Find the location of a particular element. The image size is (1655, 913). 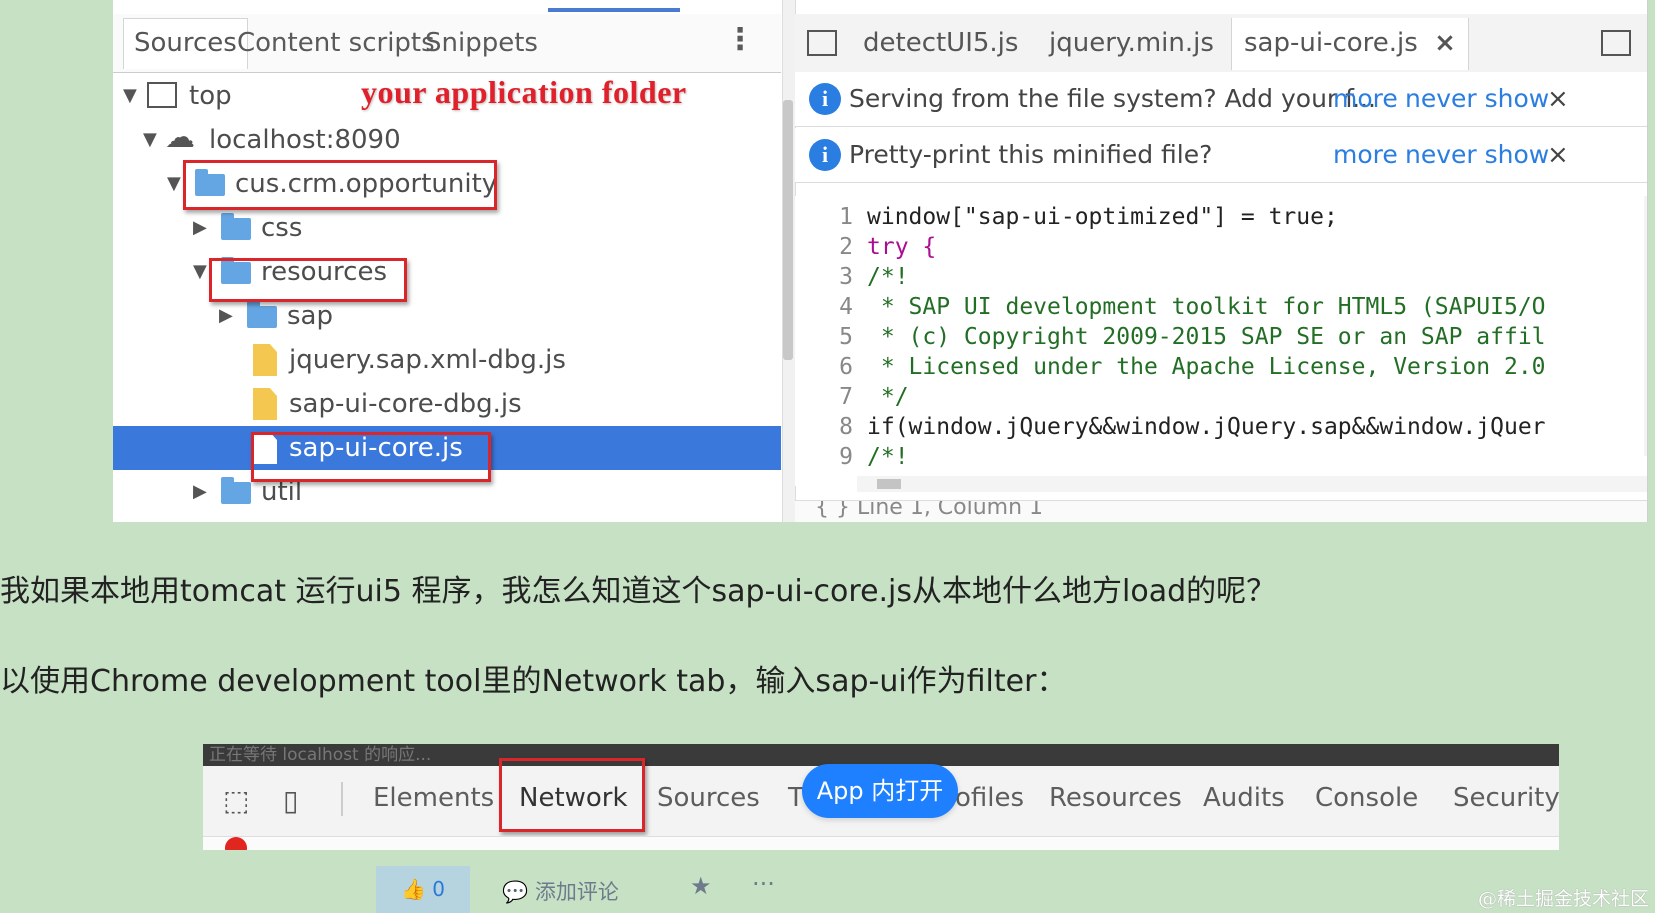

tree-label: localhost:8090 is located at coordinates (305, 140).